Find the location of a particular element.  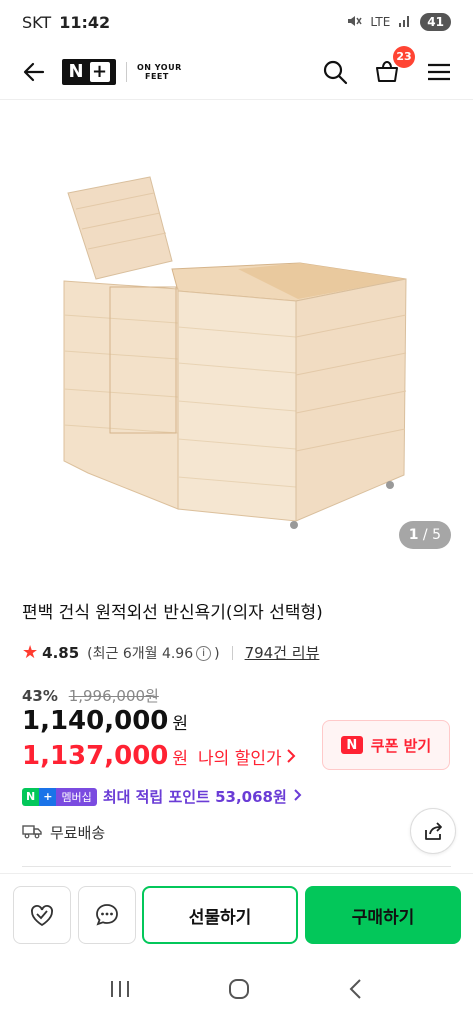

discount-percent: 43% is located at coordinates (40, 696).